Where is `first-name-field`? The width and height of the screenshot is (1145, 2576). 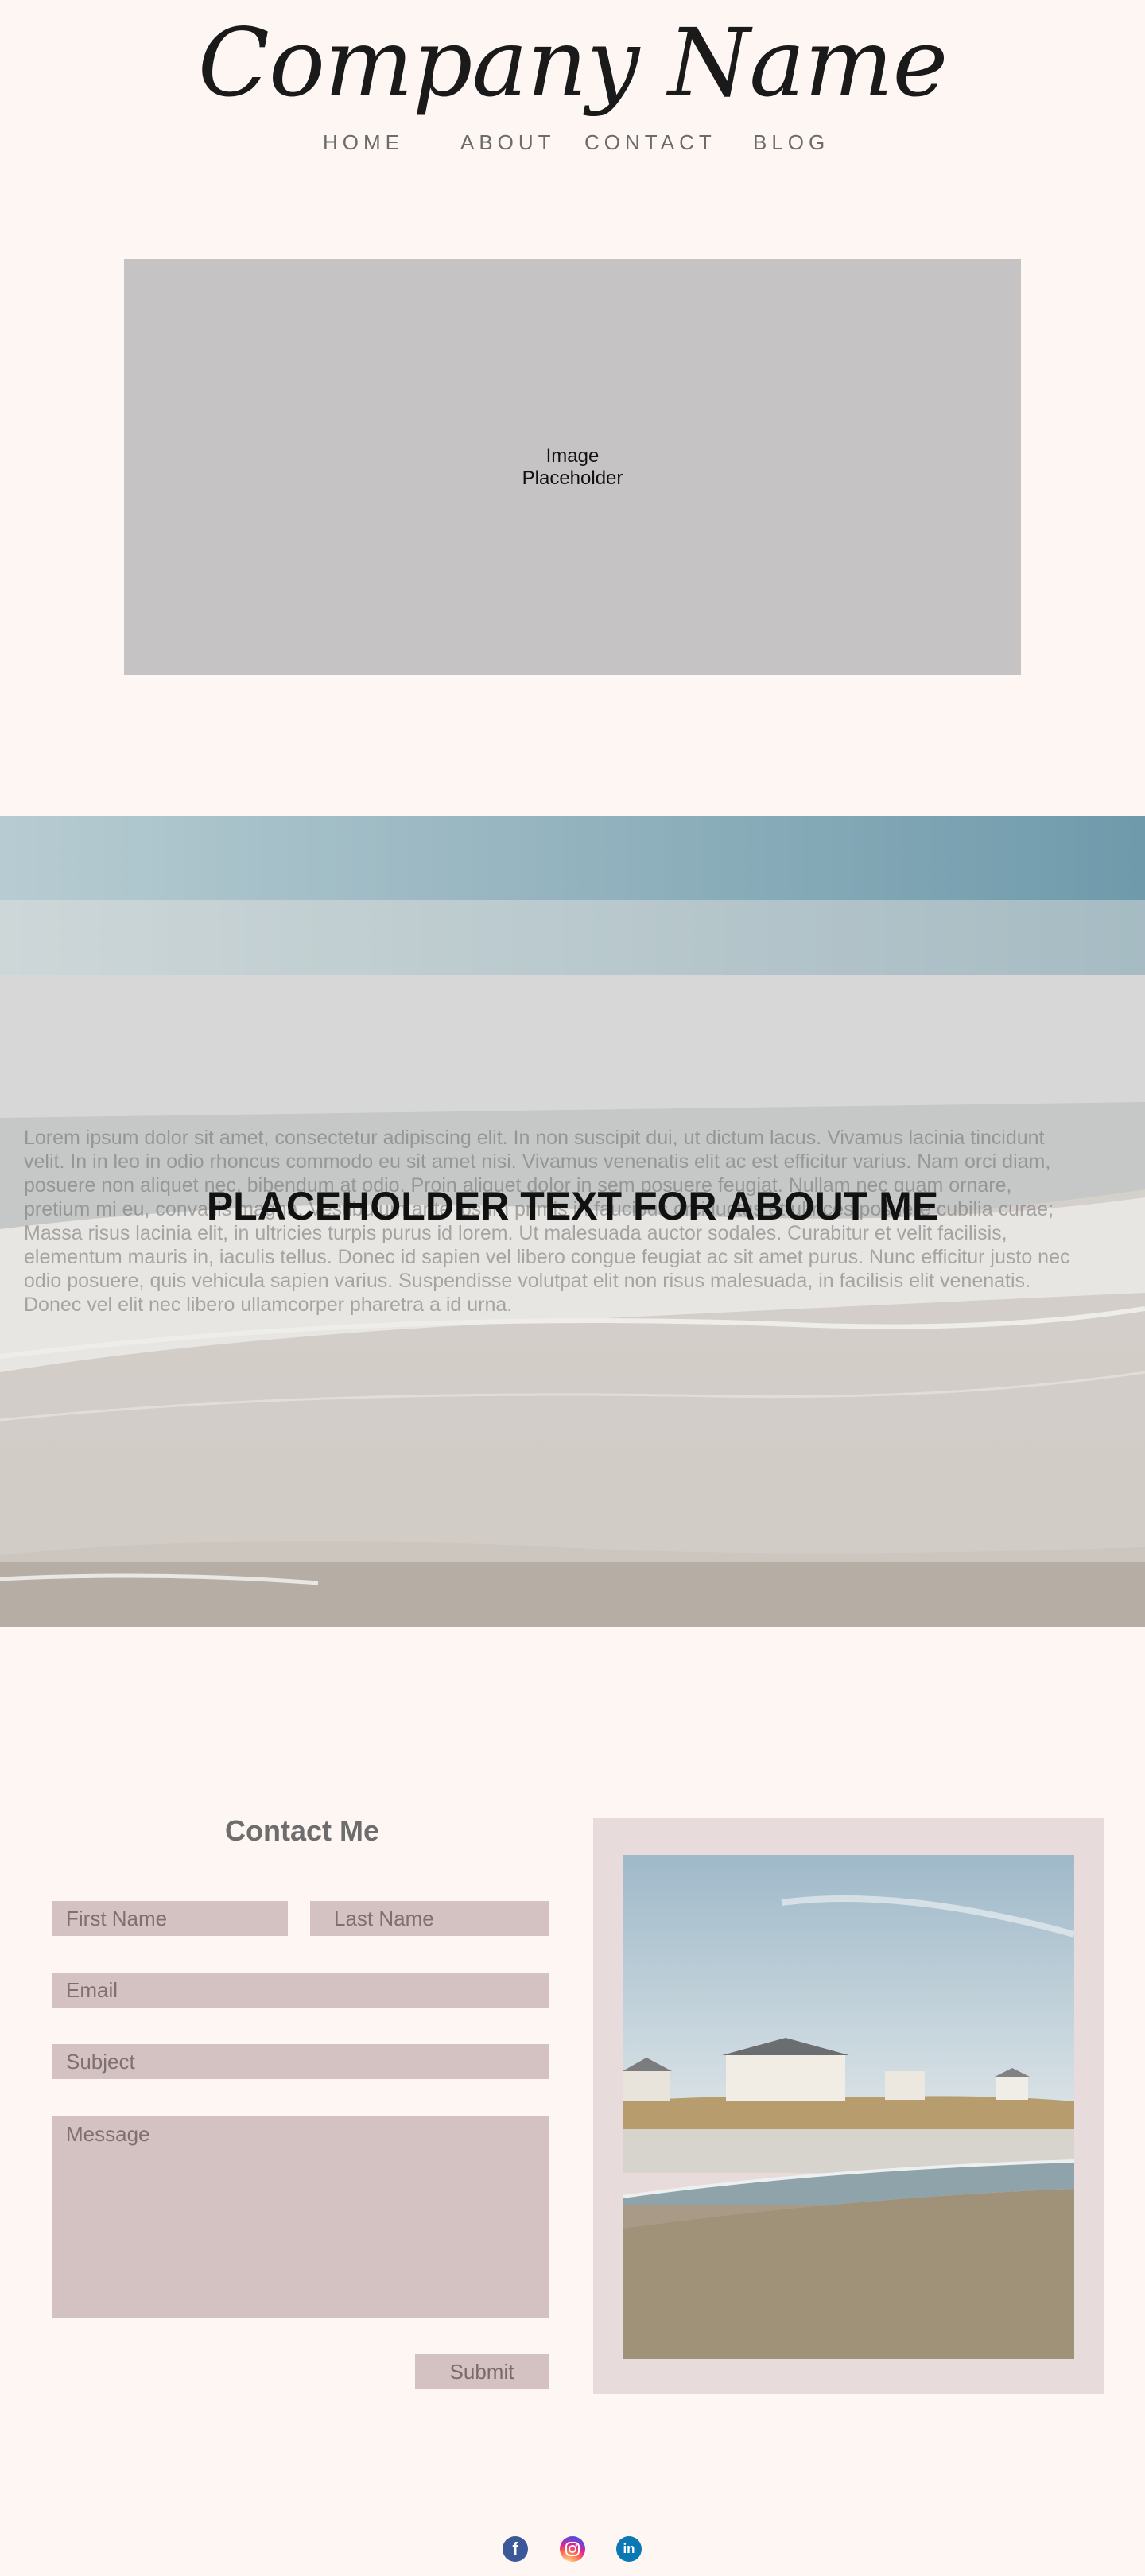 first-name-field is located at coordinates (170, 1919).